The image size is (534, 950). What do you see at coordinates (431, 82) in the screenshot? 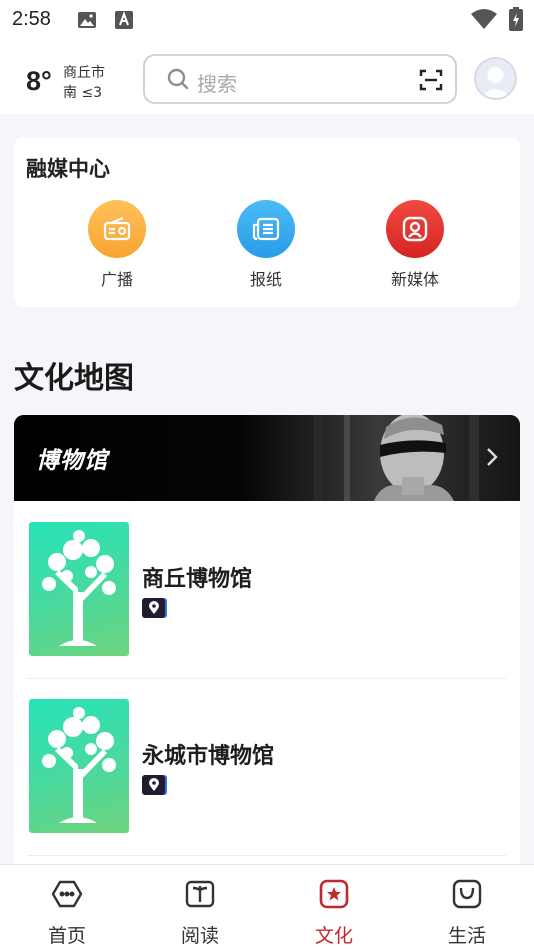
I see `scan-icon` at bounding box center [431, 82].